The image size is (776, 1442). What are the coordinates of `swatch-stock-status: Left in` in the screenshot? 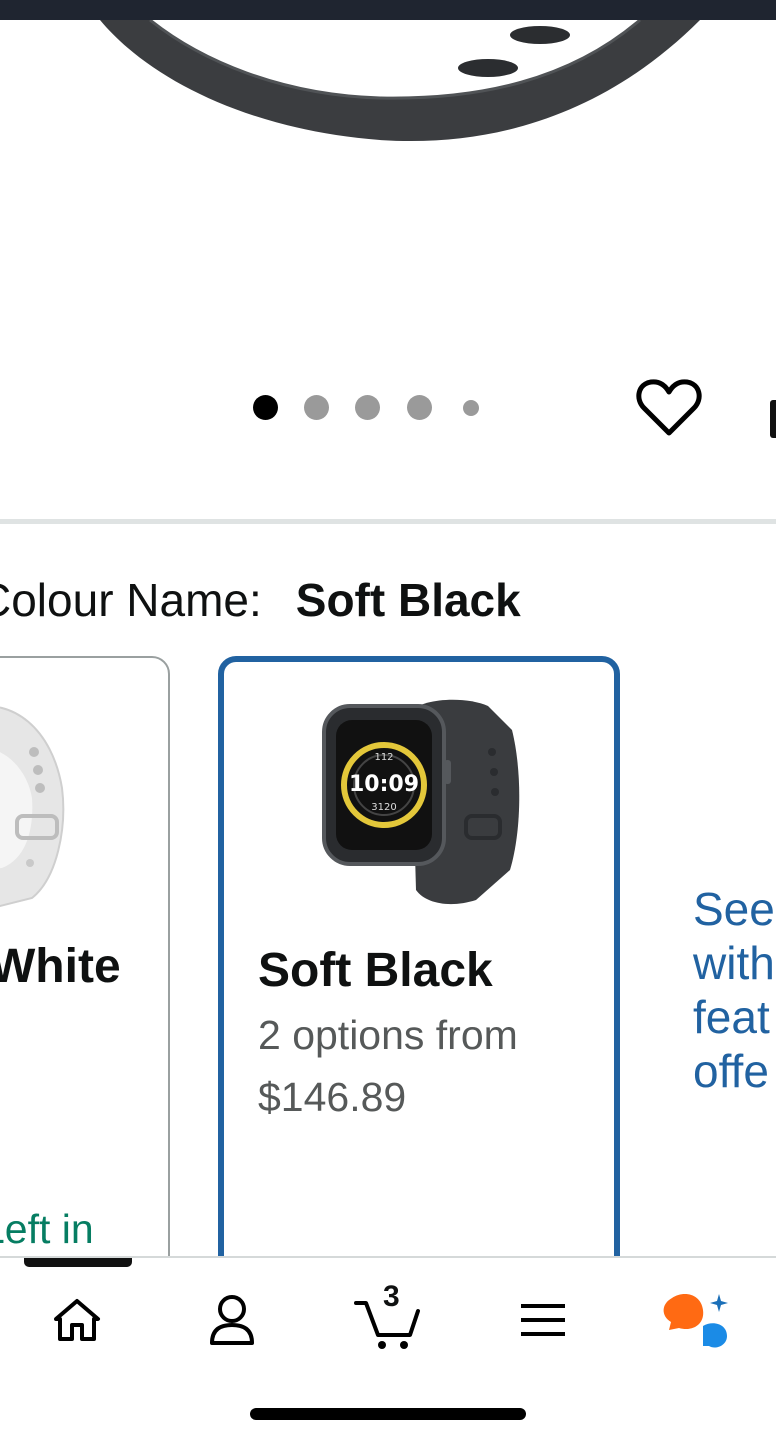 It's located at (47, 1229).